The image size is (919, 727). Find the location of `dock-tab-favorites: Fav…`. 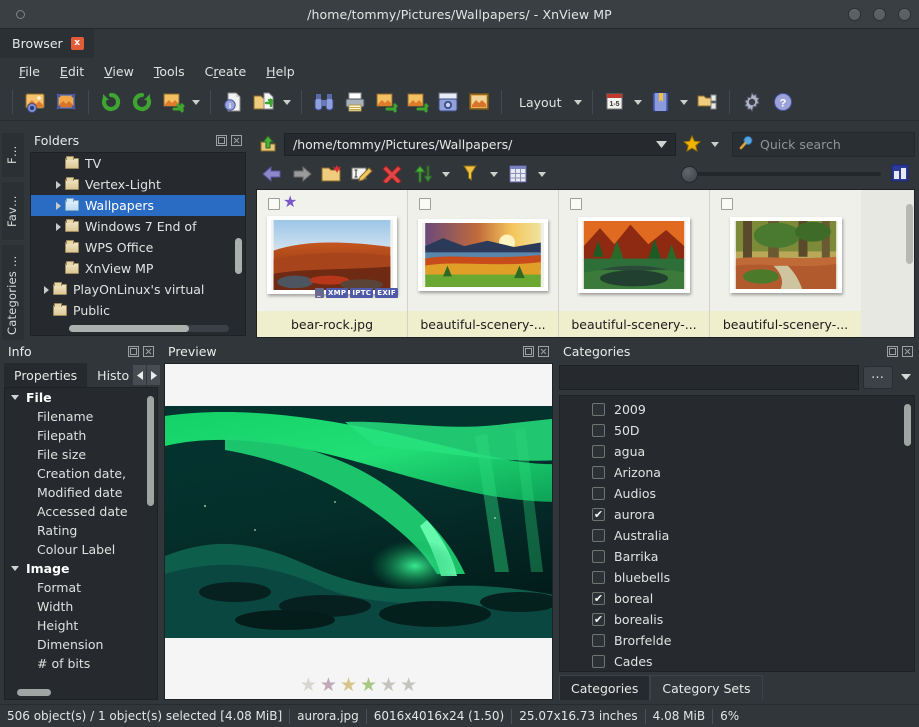

dock-tab-favorites: Fav… is located at coordinates (13, 211).